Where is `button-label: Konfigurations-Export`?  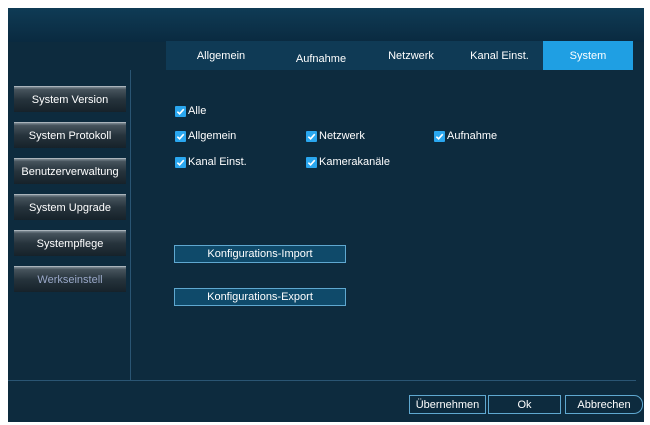 button-label: Konfigurations-Export is located at coordinates (260, 297).